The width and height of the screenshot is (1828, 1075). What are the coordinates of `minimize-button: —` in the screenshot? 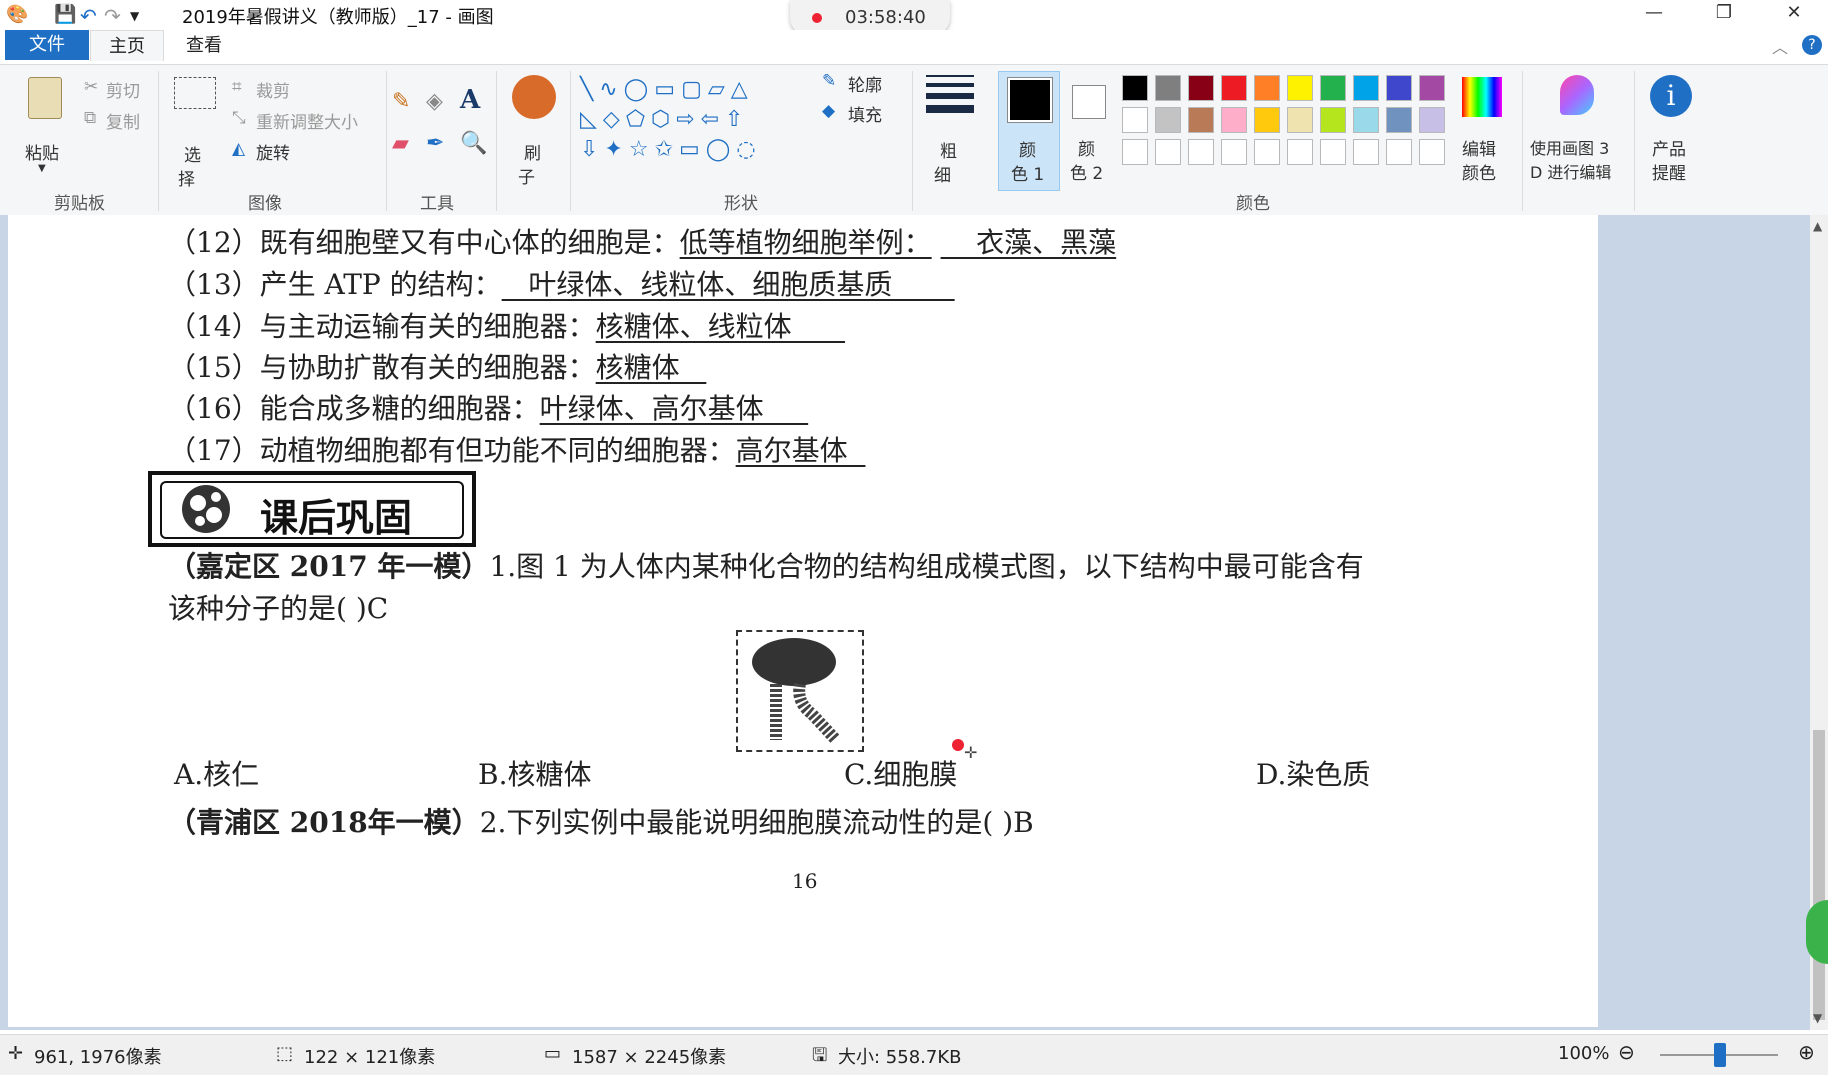 It's located at (1654, 13).